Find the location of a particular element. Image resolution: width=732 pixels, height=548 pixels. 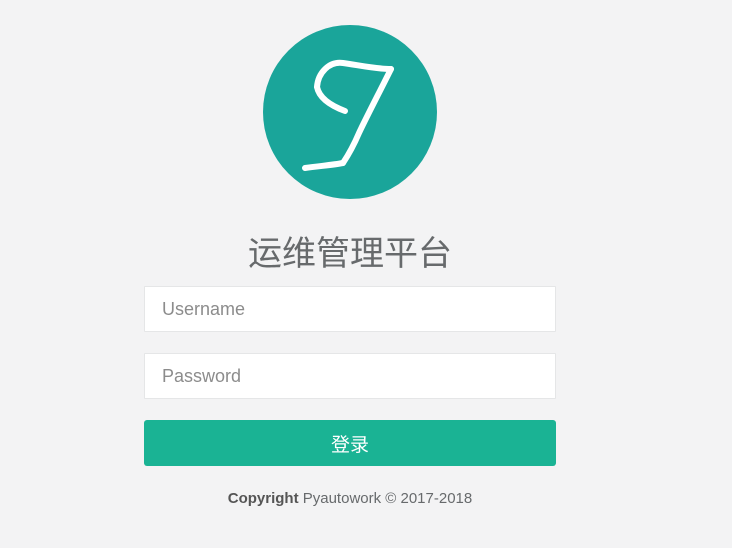

copyright-text: Pyautowork © 2017-2018 is located at coordinates (385, 498).